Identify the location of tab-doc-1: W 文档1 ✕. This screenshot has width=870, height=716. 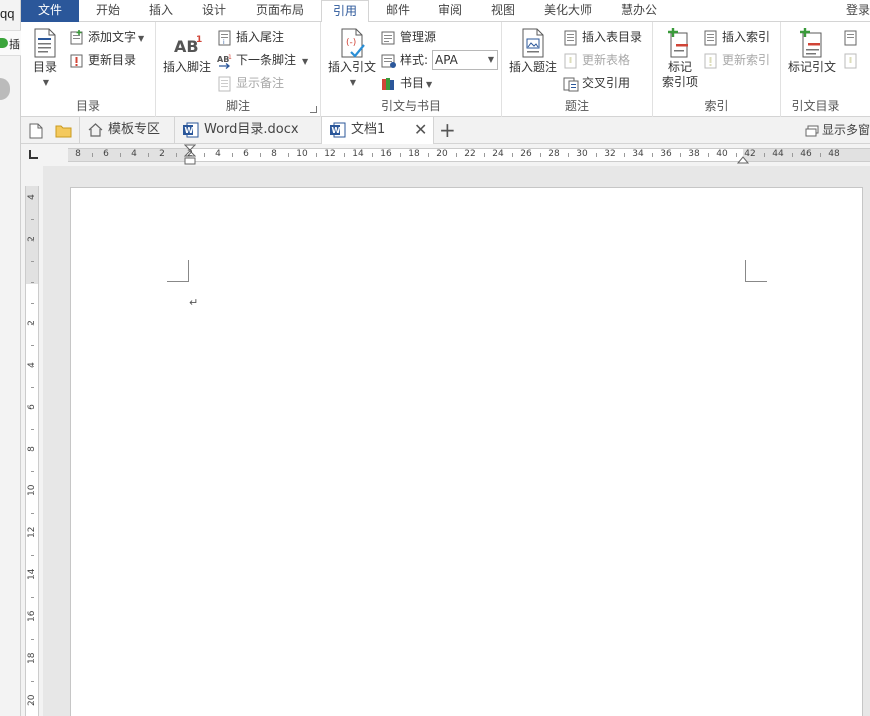
(378, 131).